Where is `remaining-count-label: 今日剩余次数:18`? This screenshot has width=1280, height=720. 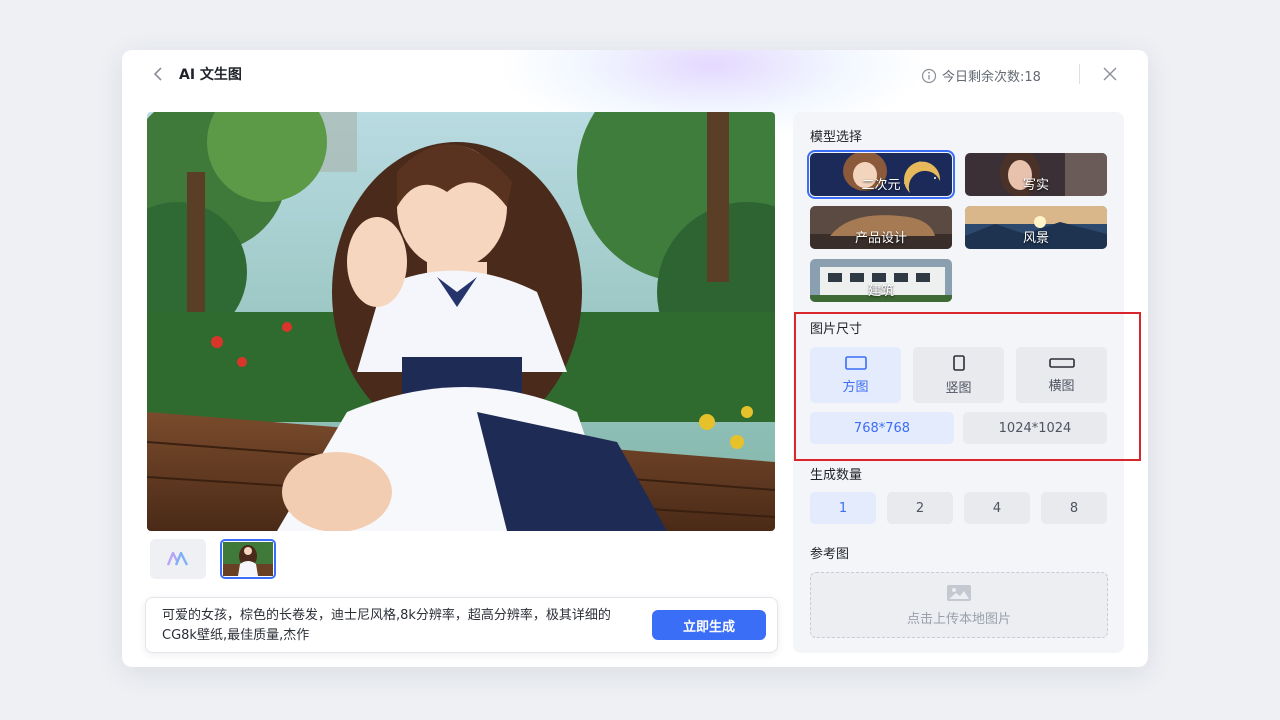 remaining-count-label: 今日剩余次数:18 is located at coordinates (991, 77).